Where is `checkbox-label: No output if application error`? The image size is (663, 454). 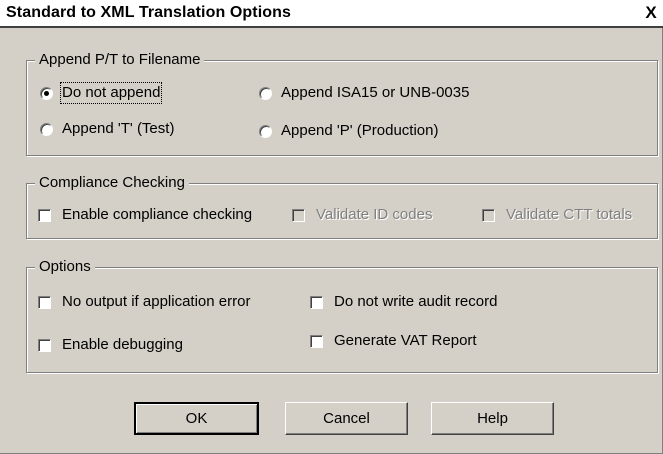 checkbox-label: No output if application error is located at coordinates (156, 301).